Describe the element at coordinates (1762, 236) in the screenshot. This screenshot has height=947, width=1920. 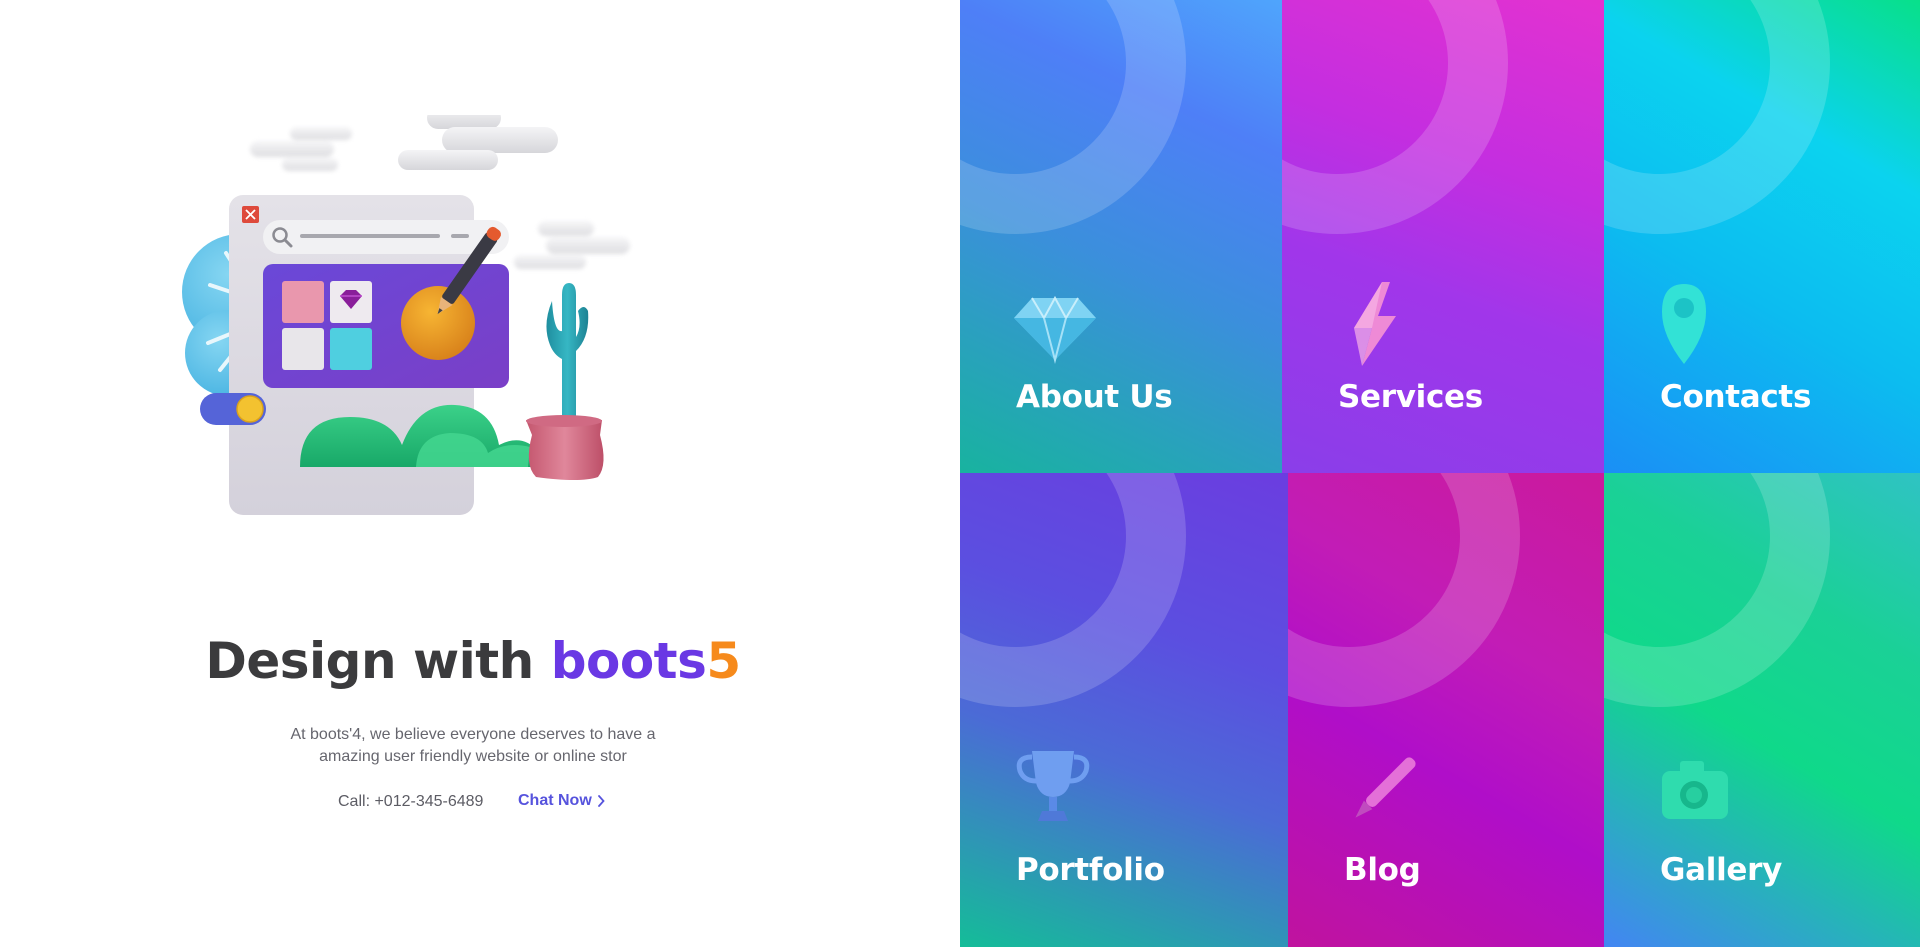
I see `tile-contacts: Contacts` at that location.